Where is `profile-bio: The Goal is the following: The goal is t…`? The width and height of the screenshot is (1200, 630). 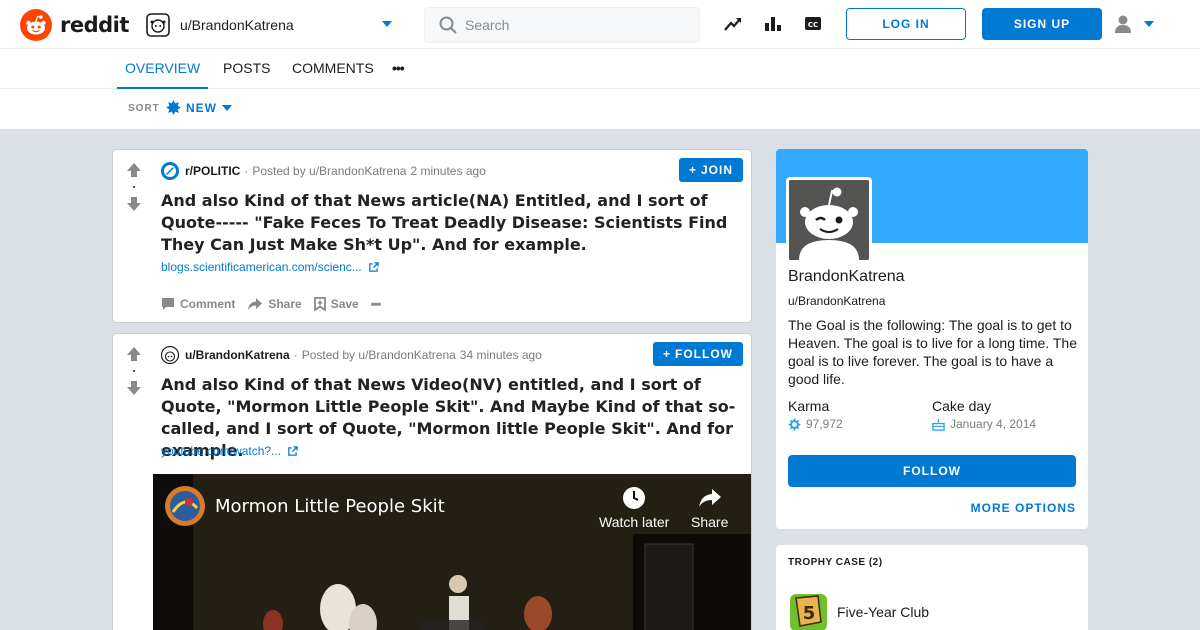
profile-bio: The Goal is the following: The goal is t… is located at coordinates (932, 352).